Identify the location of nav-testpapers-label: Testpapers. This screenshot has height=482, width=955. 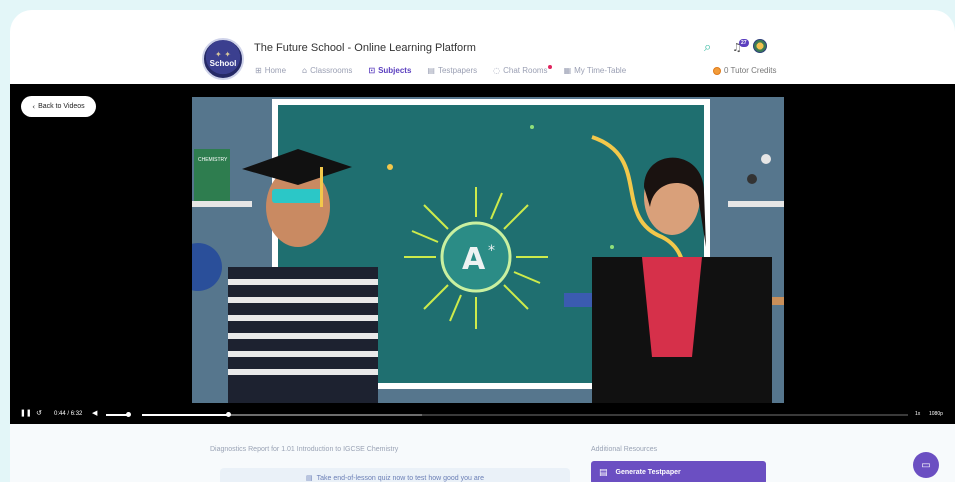
(457, 70).